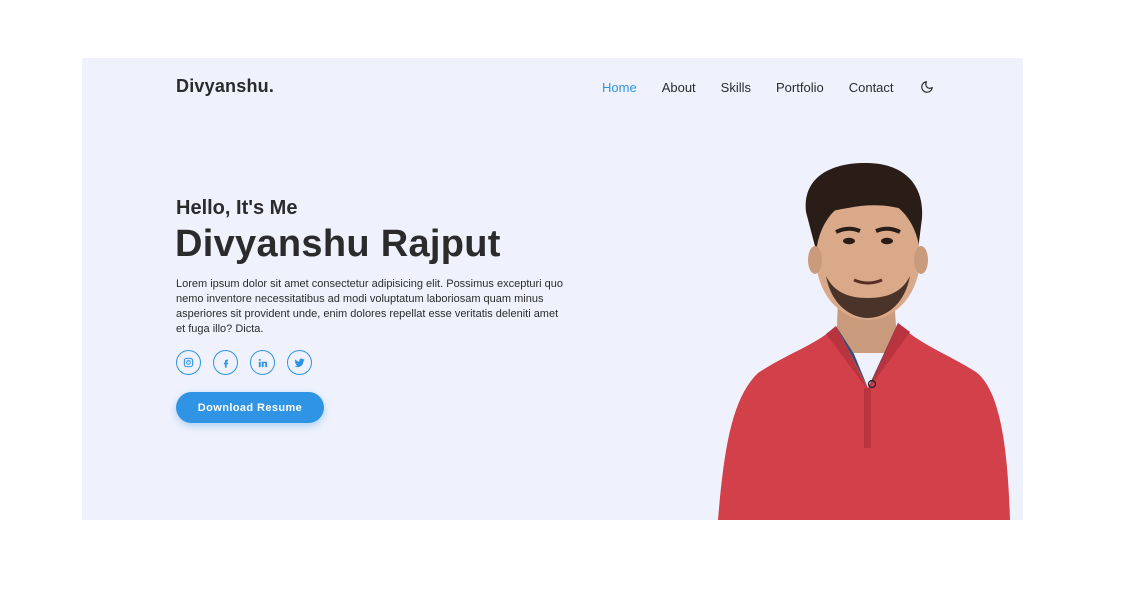 This screenshot has height=602, width=1124. I want to click on nav-portfolio: Portfolio, so click(800, 87).